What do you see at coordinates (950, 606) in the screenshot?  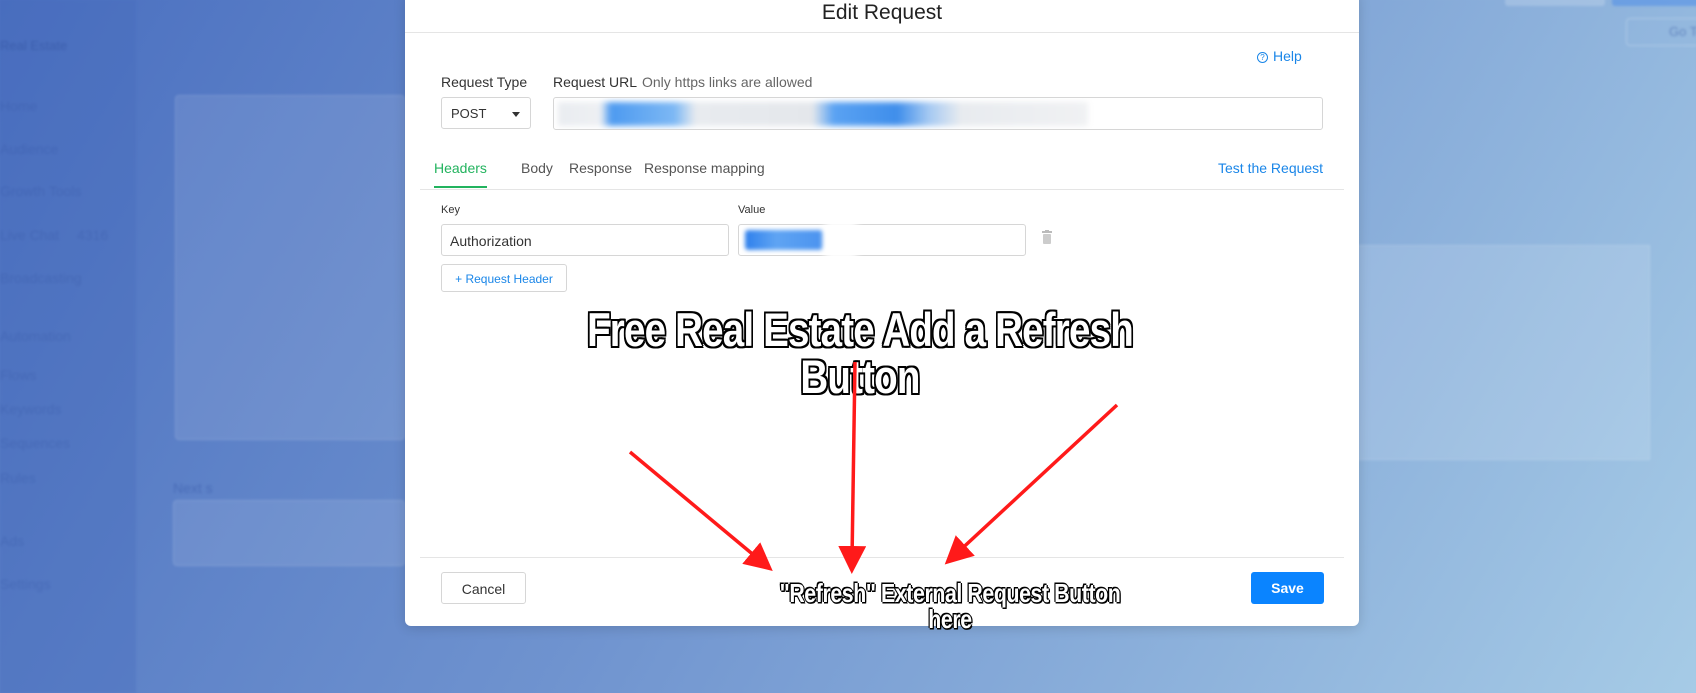 I see `annotation-subtitle: "Refresh" External Request Button here` at bounding box center [950, 606].